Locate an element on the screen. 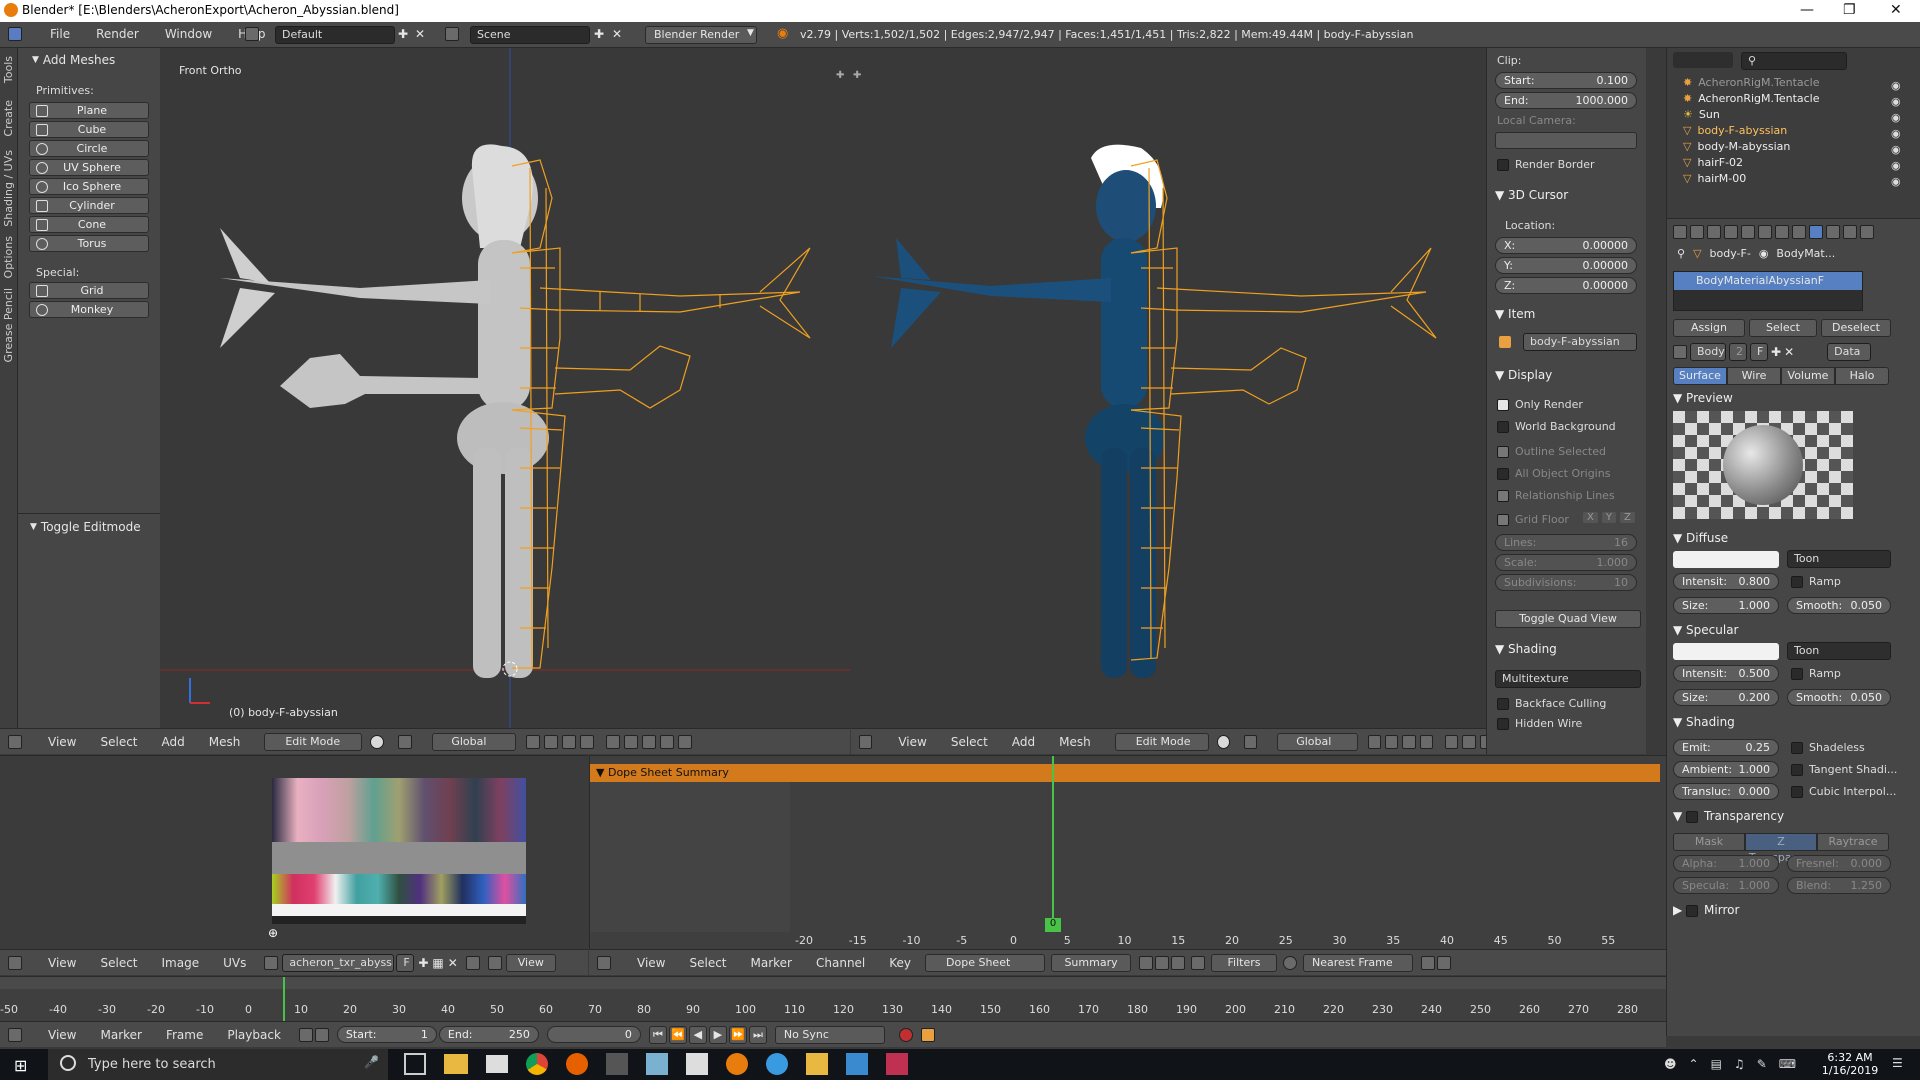 This screenshot has height=1080, width=1920. menu-key: Key is located at coordinates (900, 963).